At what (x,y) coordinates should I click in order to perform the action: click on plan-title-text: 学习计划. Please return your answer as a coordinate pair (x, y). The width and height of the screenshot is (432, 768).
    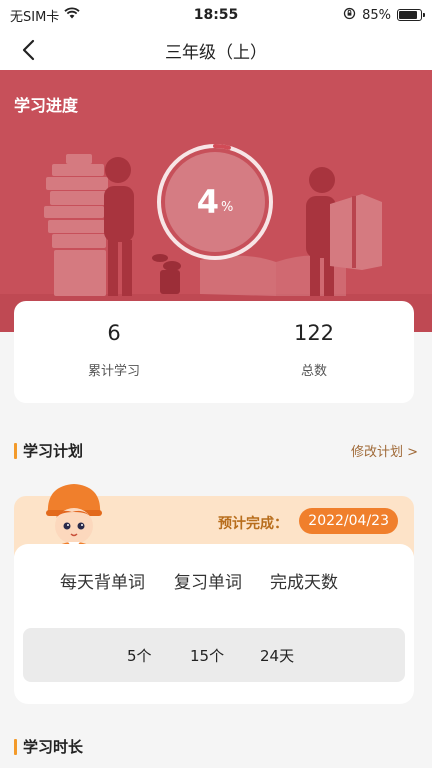
    Looking at the image, I should click on (53, 451).